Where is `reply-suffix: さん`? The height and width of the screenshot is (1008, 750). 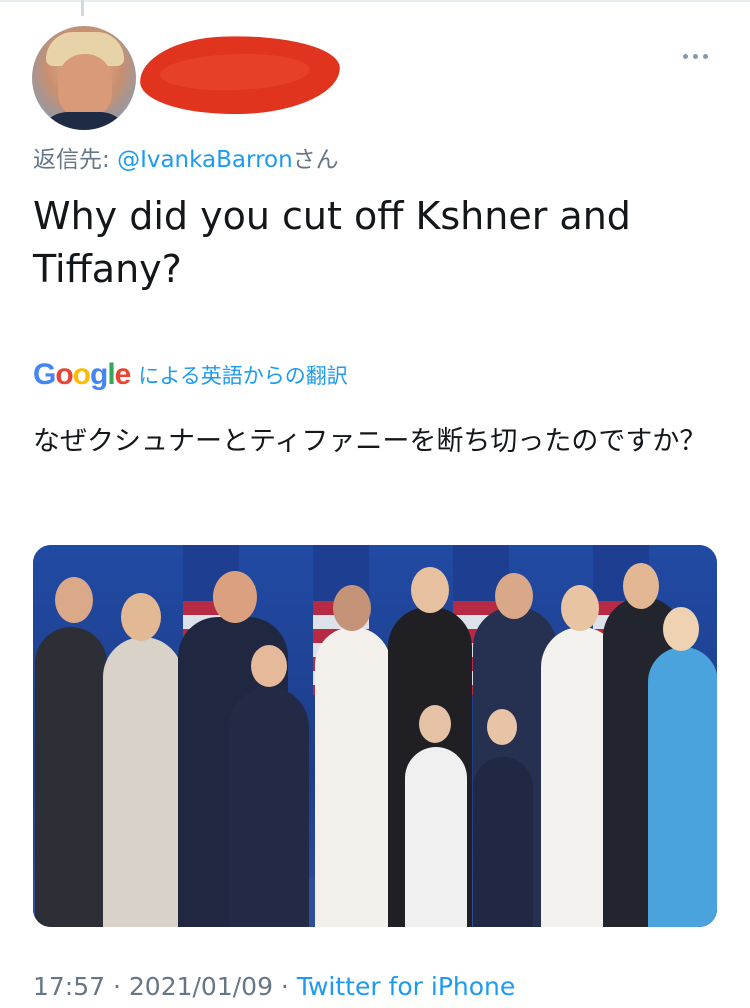
reply-suffix: さん is located at coordinates (315, 160).